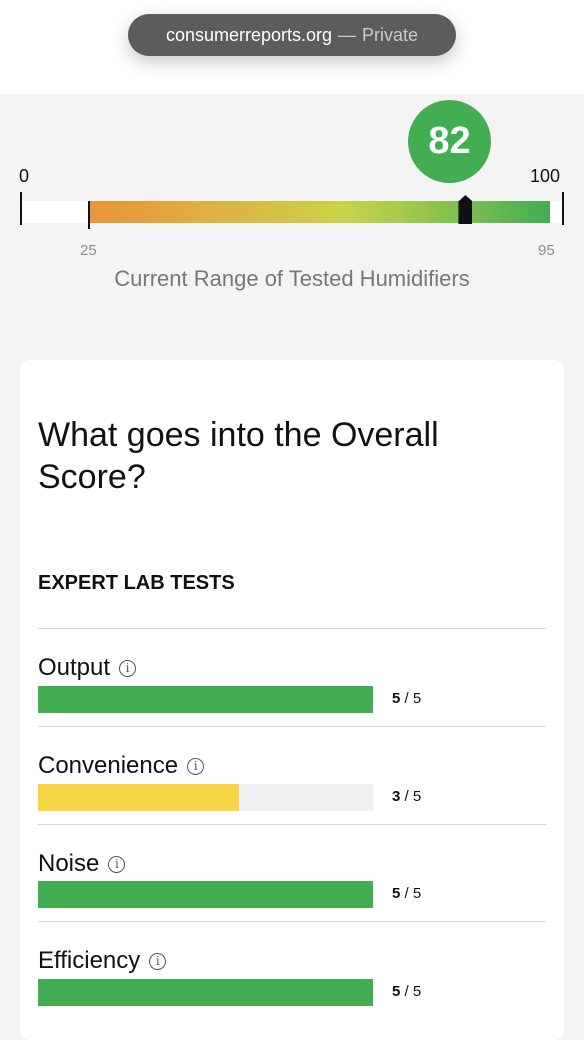 This screenshot has height=1040, width=584. I want to click on scale-end-tick, so click(563, 208).